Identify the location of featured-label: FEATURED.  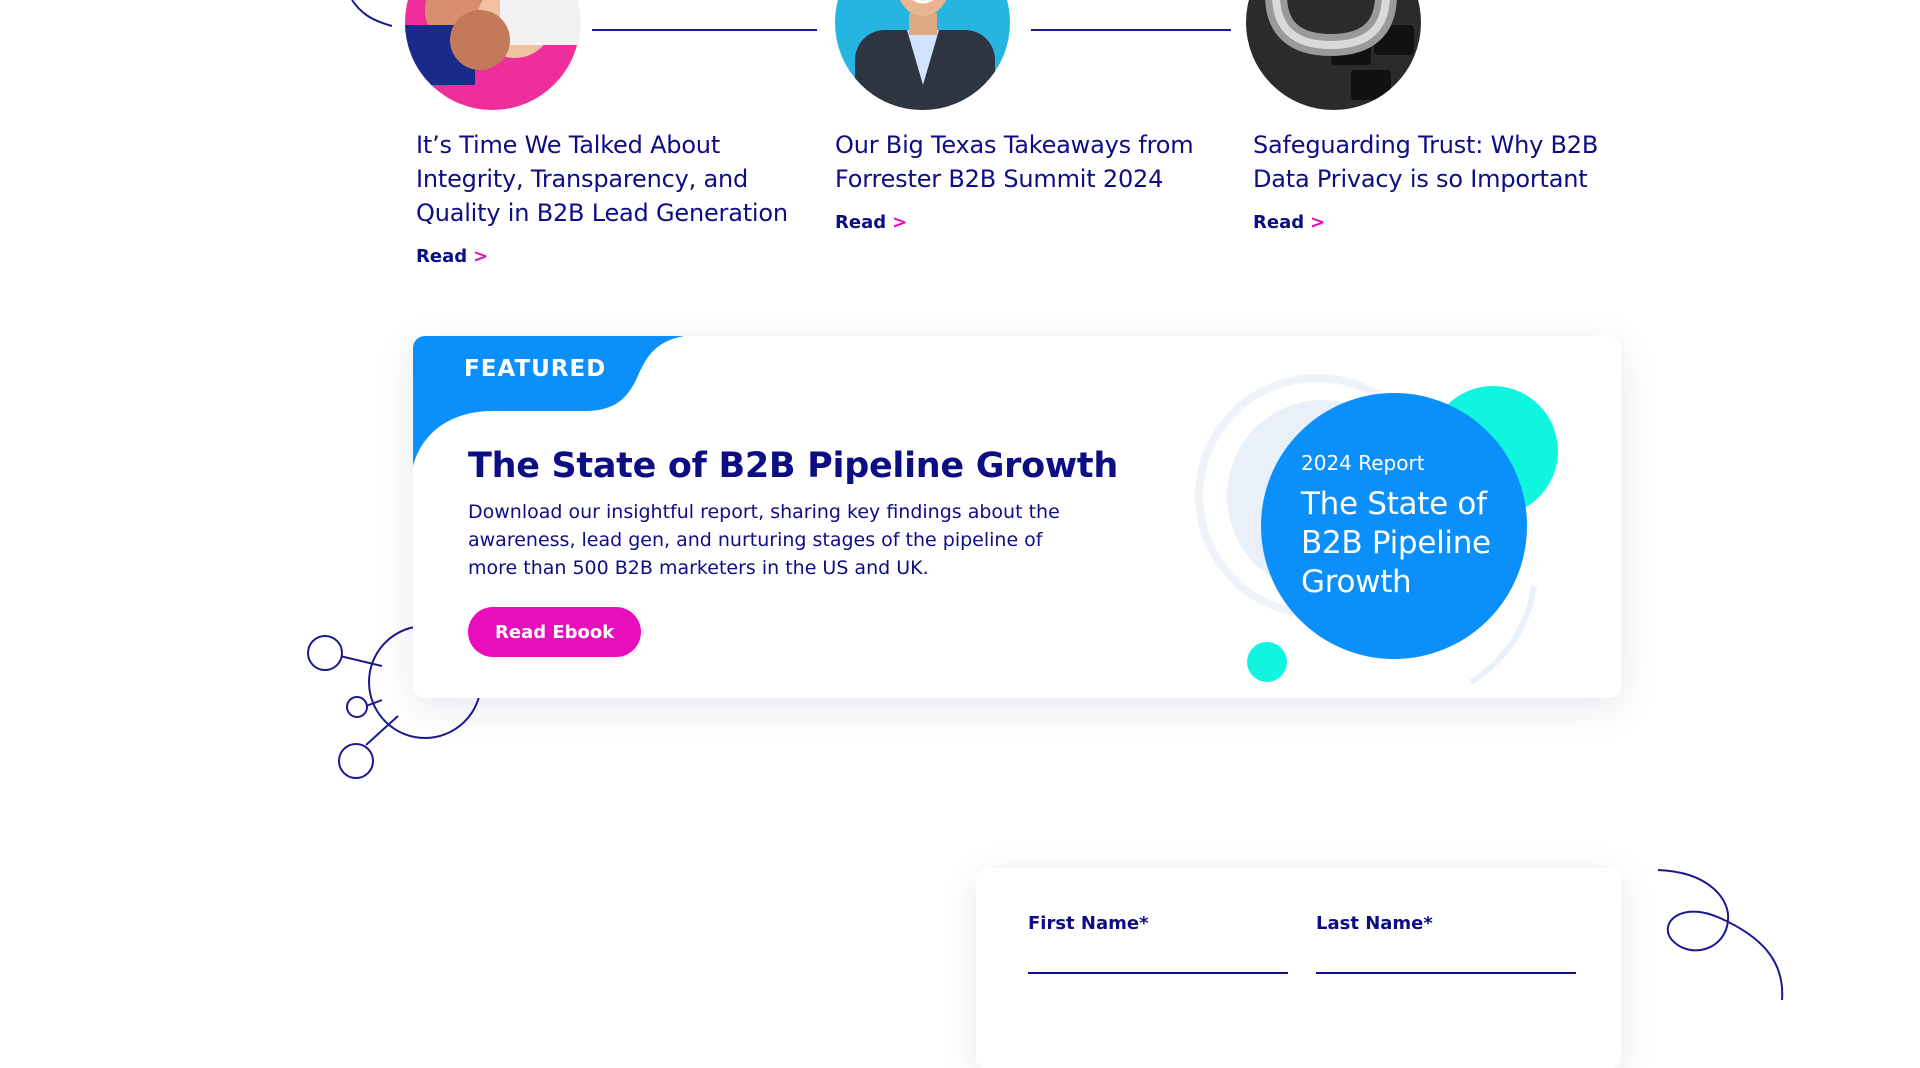
(535, 369).